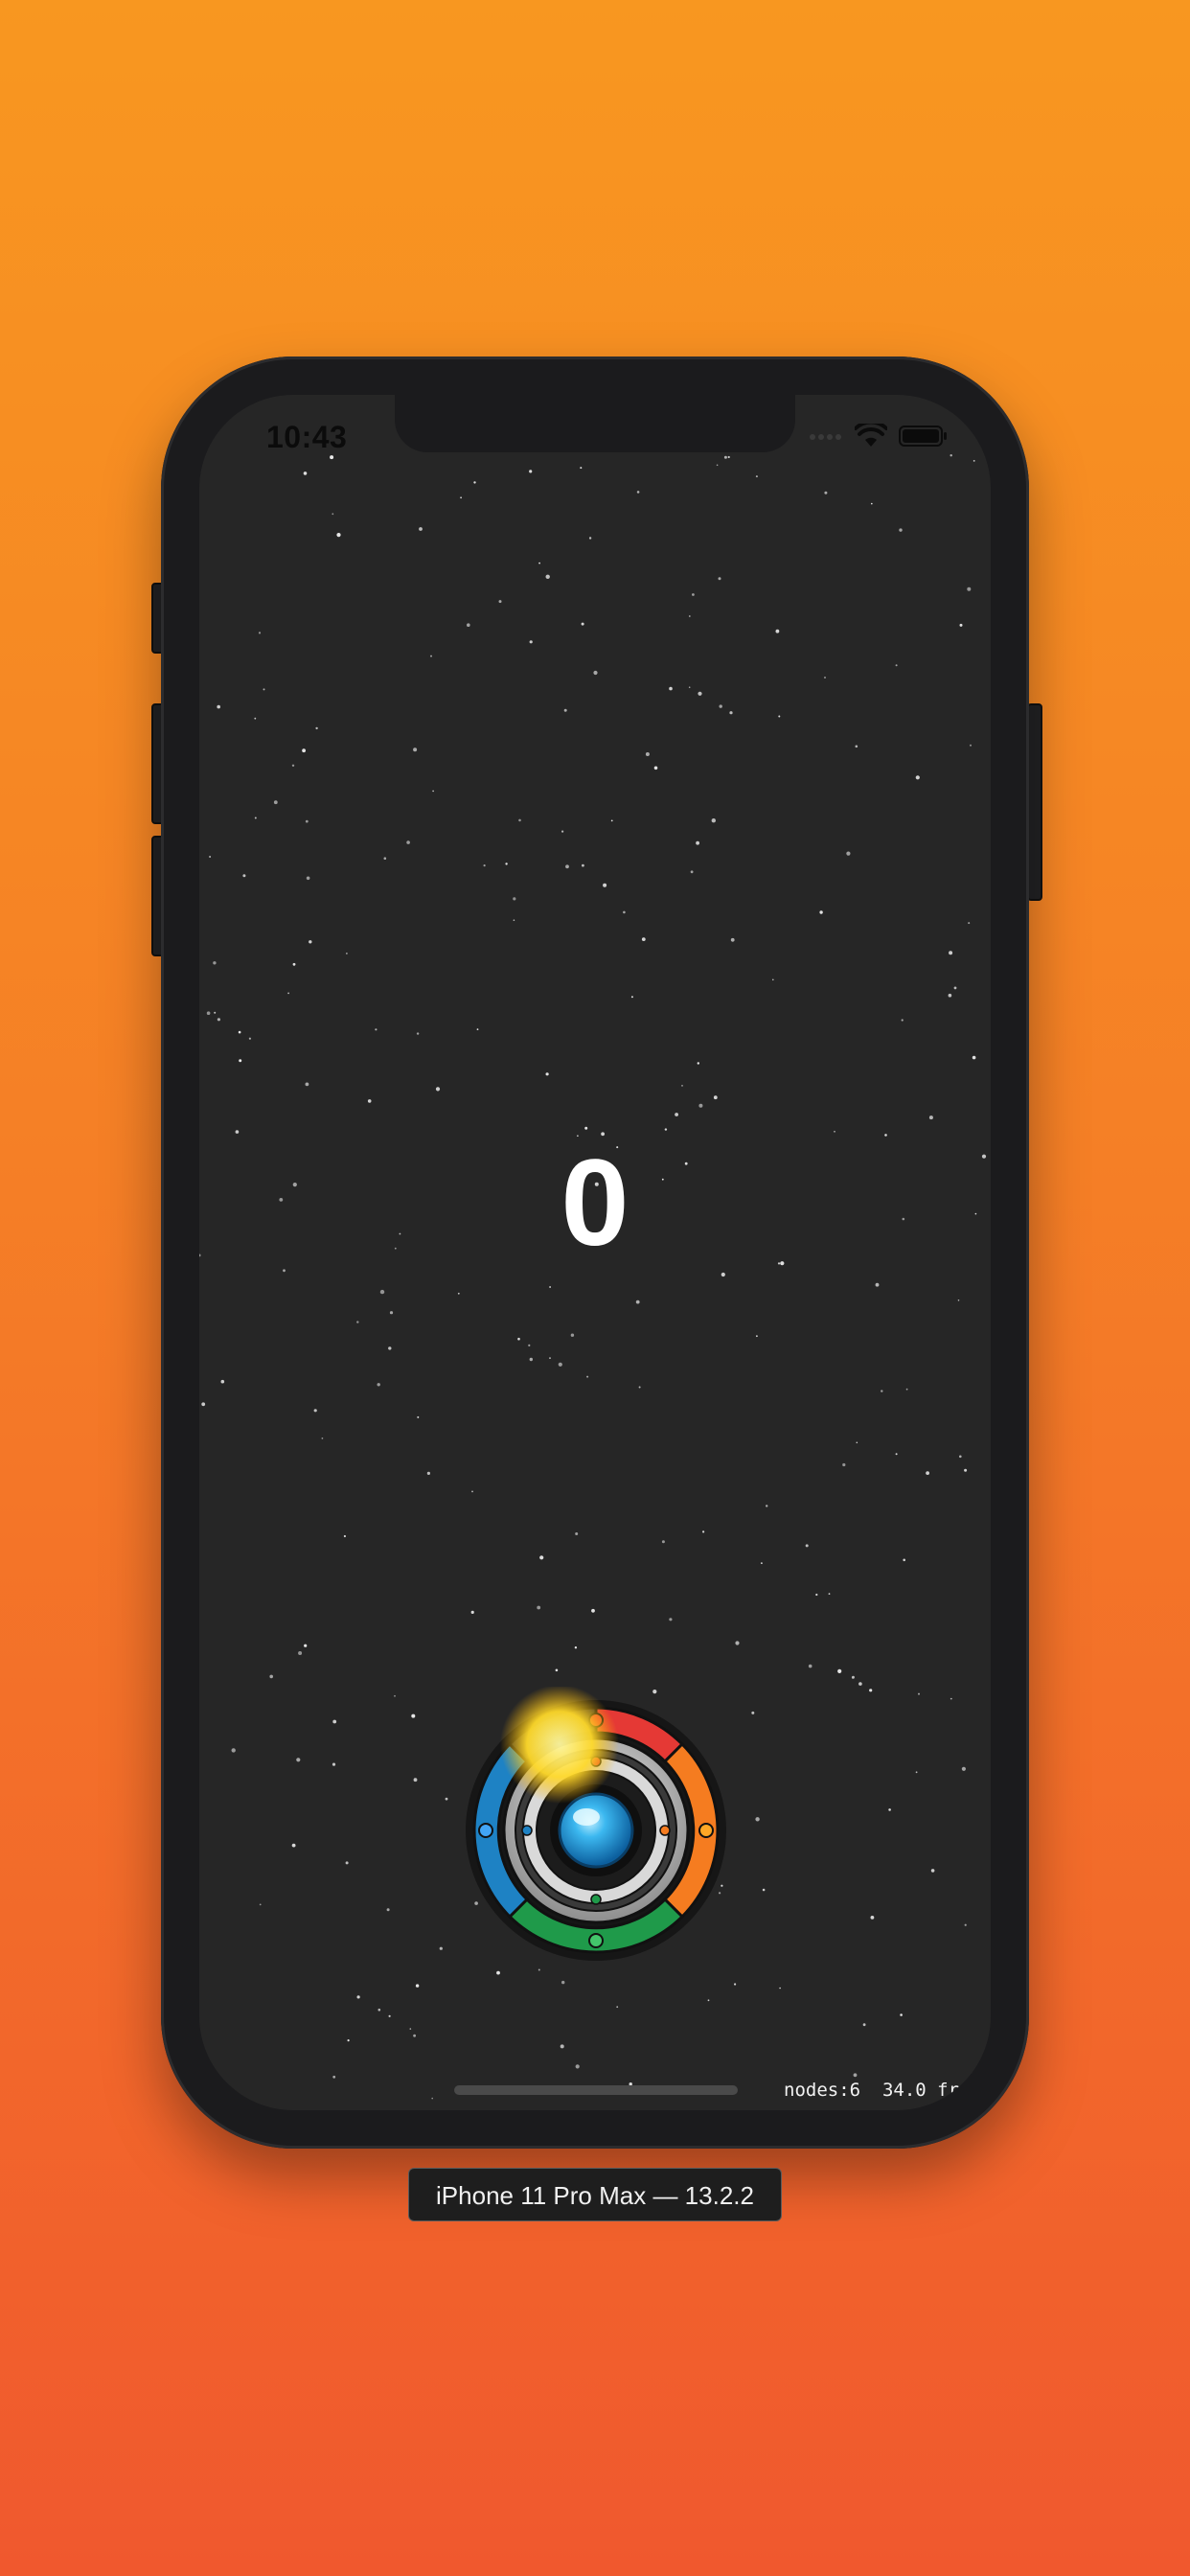  I want to click on battery-icon, so click(923, 436).